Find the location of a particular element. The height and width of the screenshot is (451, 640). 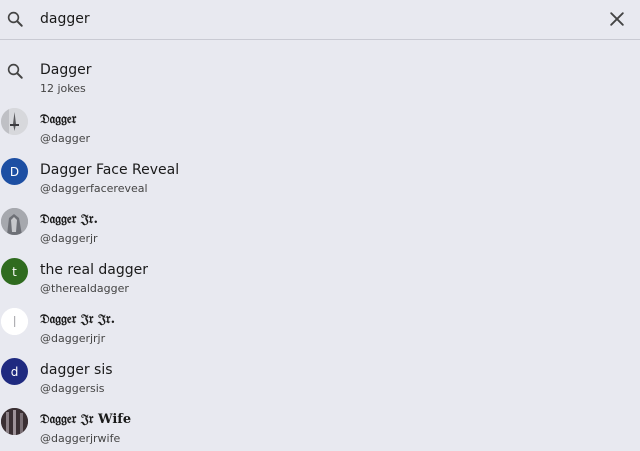

result-title: Dagger is located at coordinates (66, 70).